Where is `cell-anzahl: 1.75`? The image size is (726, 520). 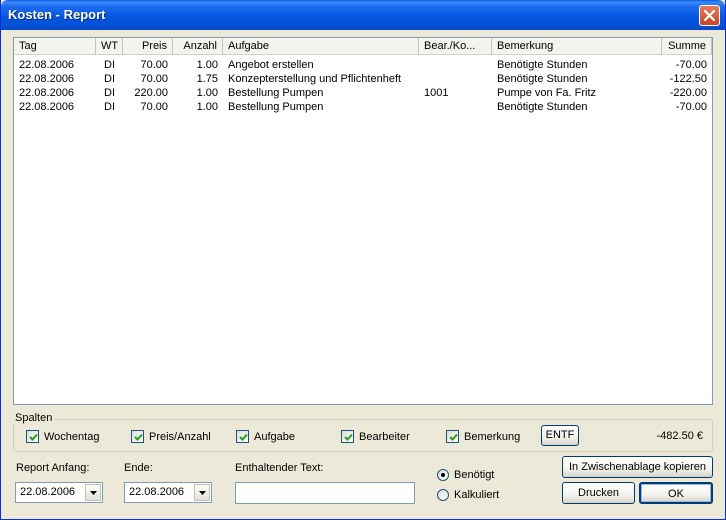
cell-anzahl: 1.75 is located at coordinates (207, 79).